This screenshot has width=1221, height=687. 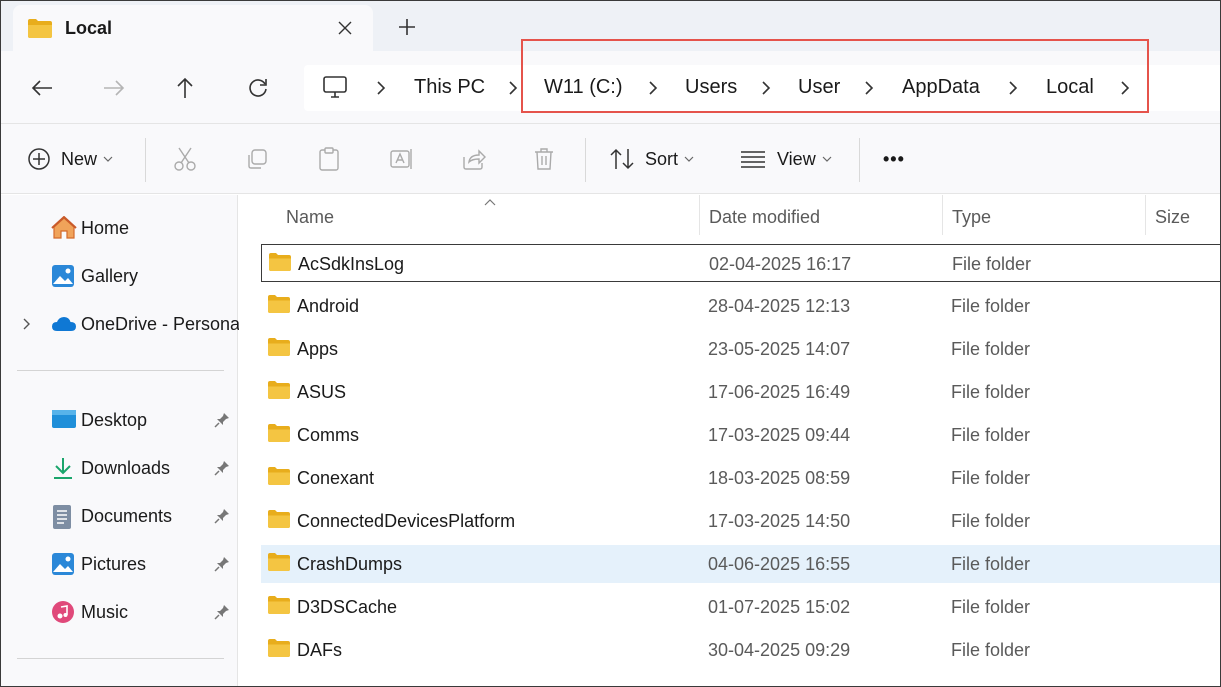 I want to click on sidebar-item-onedrive: OneDrive - Persona, so click(x=121, y=324).